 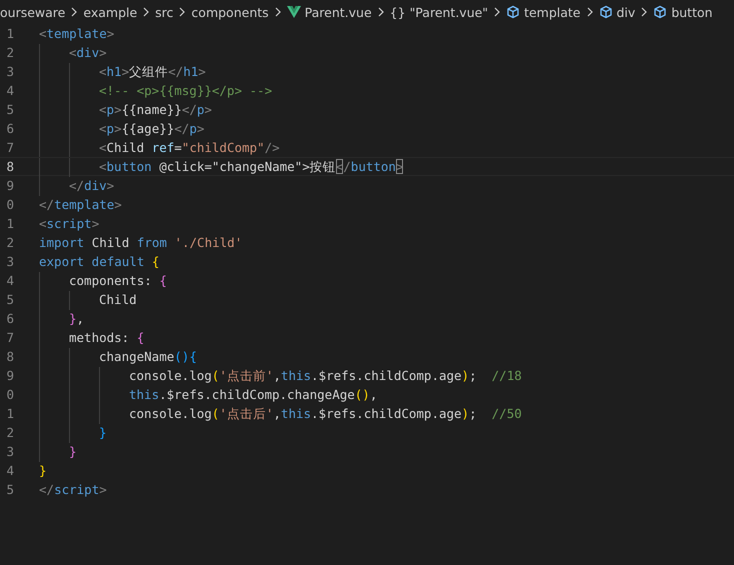 What do you see at coordinates (230, 12) in the screenshot?
I see `breadcrumb-item: components` at bounding box center [230, 12].